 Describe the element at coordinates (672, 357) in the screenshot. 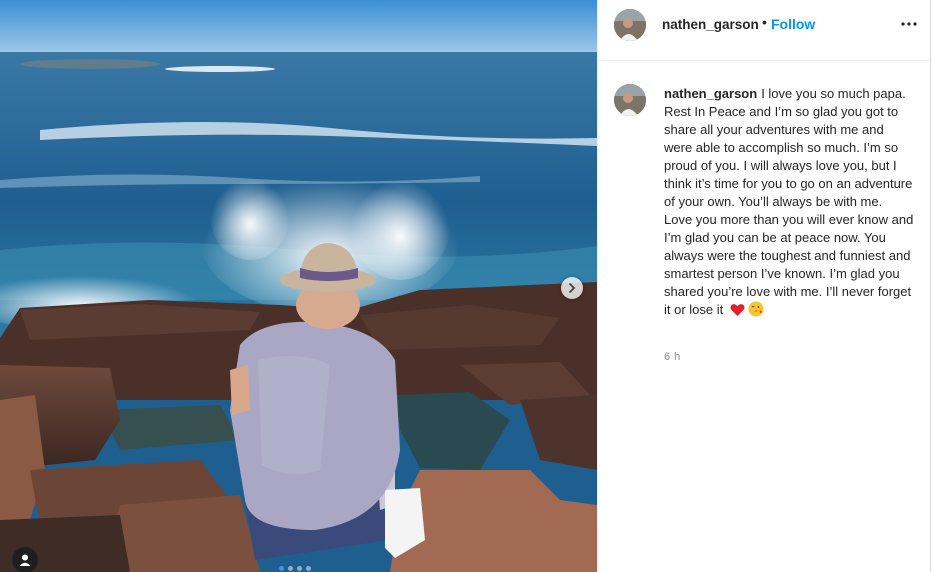

I see `post-timestamp: 6 h` at that location.